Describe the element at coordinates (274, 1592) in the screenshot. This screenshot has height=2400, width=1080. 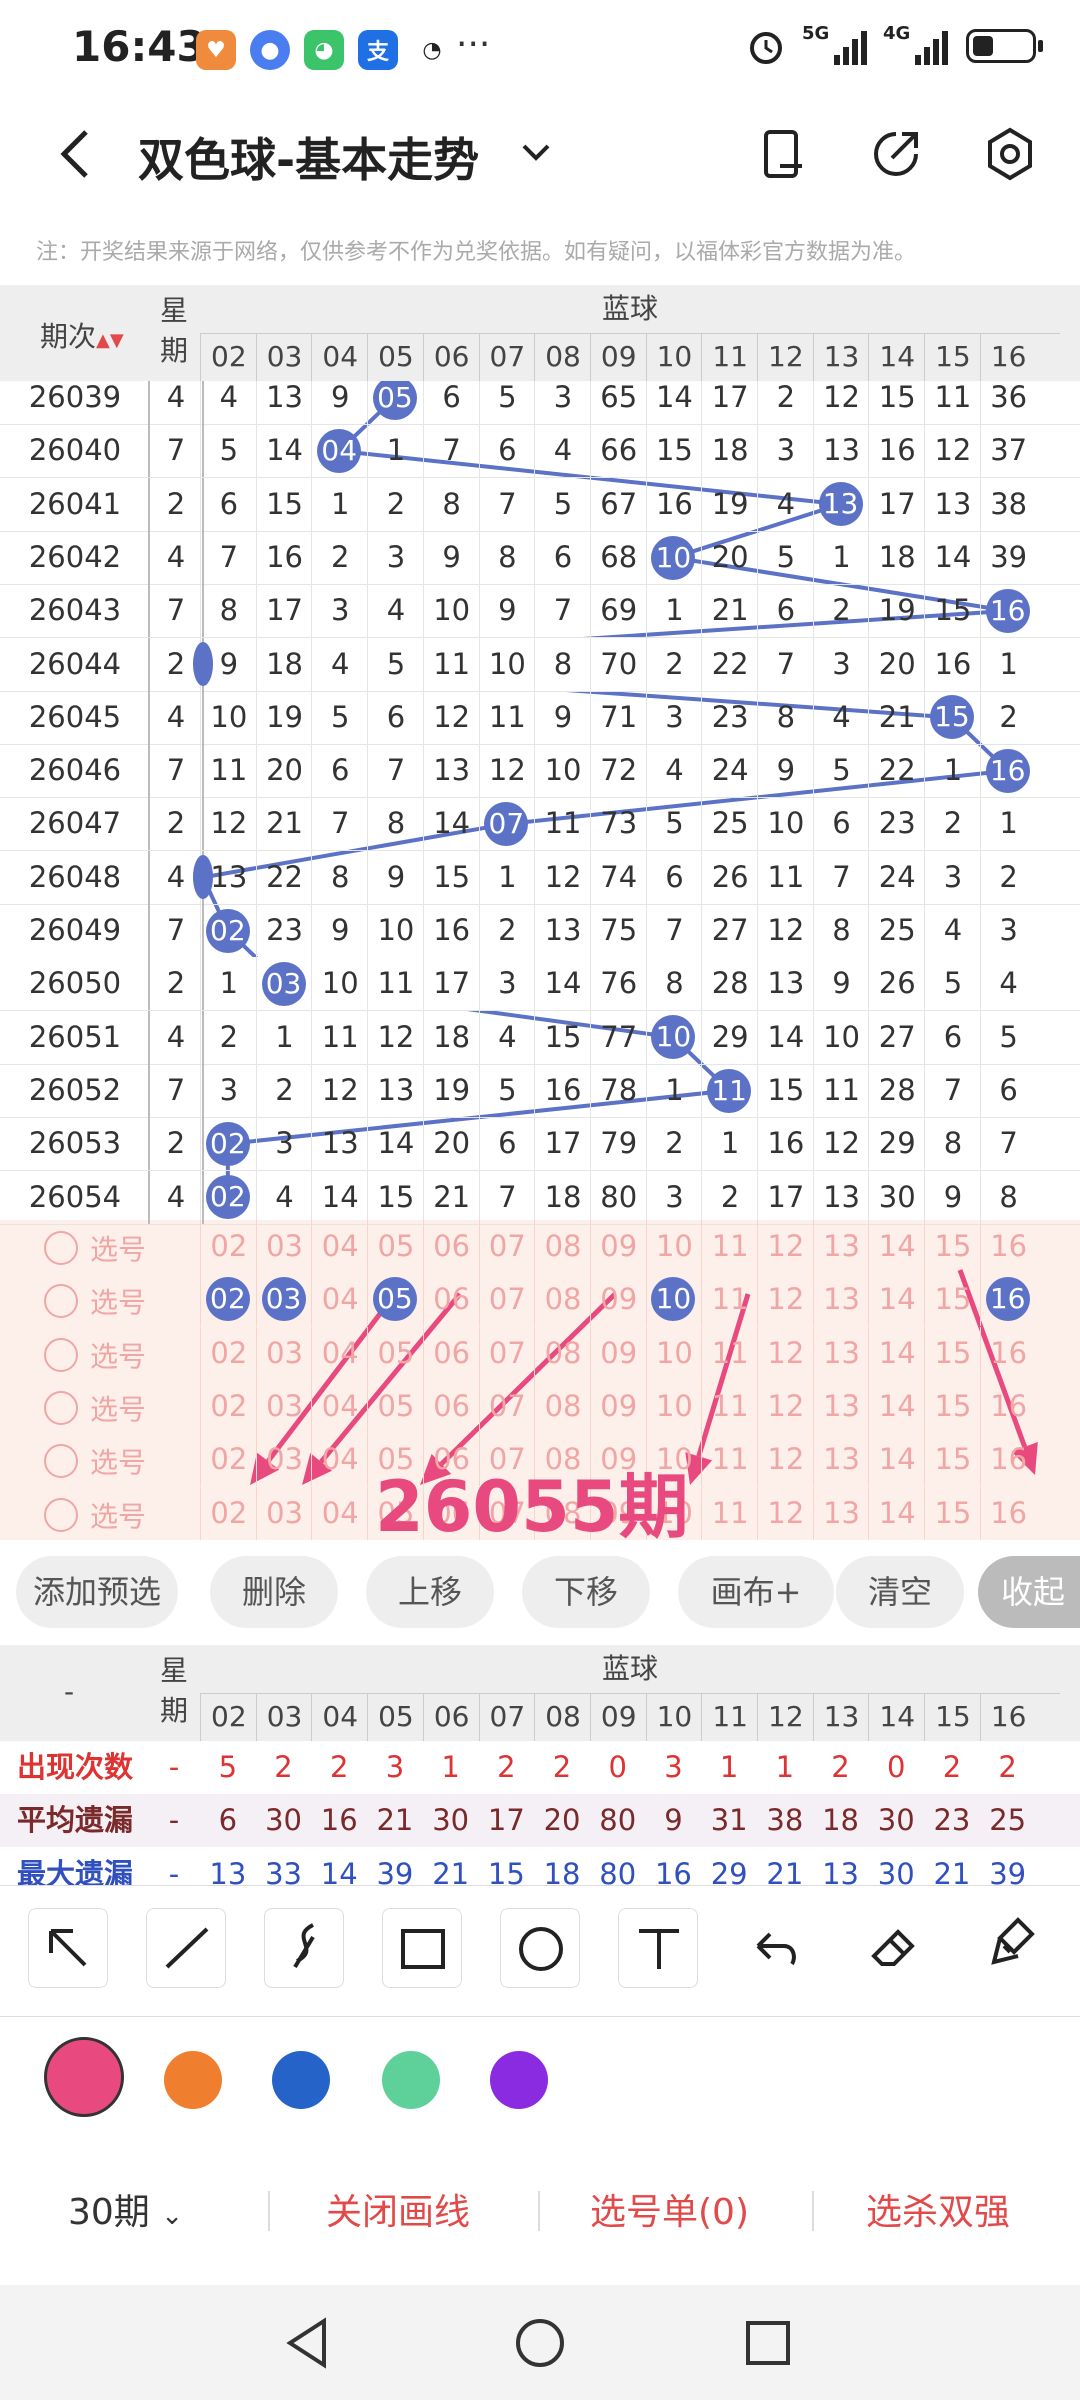
I see `action-button: 删除` at that location.